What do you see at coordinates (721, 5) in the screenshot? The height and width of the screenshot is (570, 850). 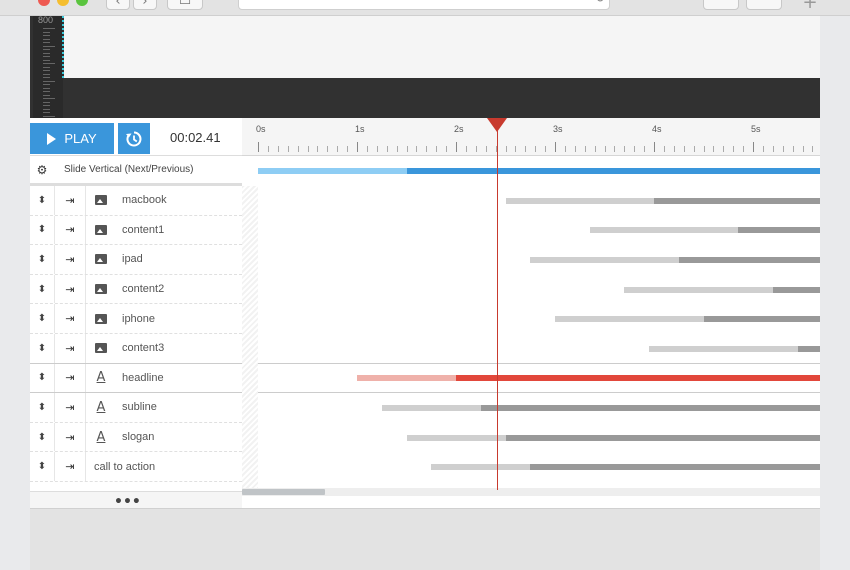 I see `share-button` at bounding box center [721, 5].